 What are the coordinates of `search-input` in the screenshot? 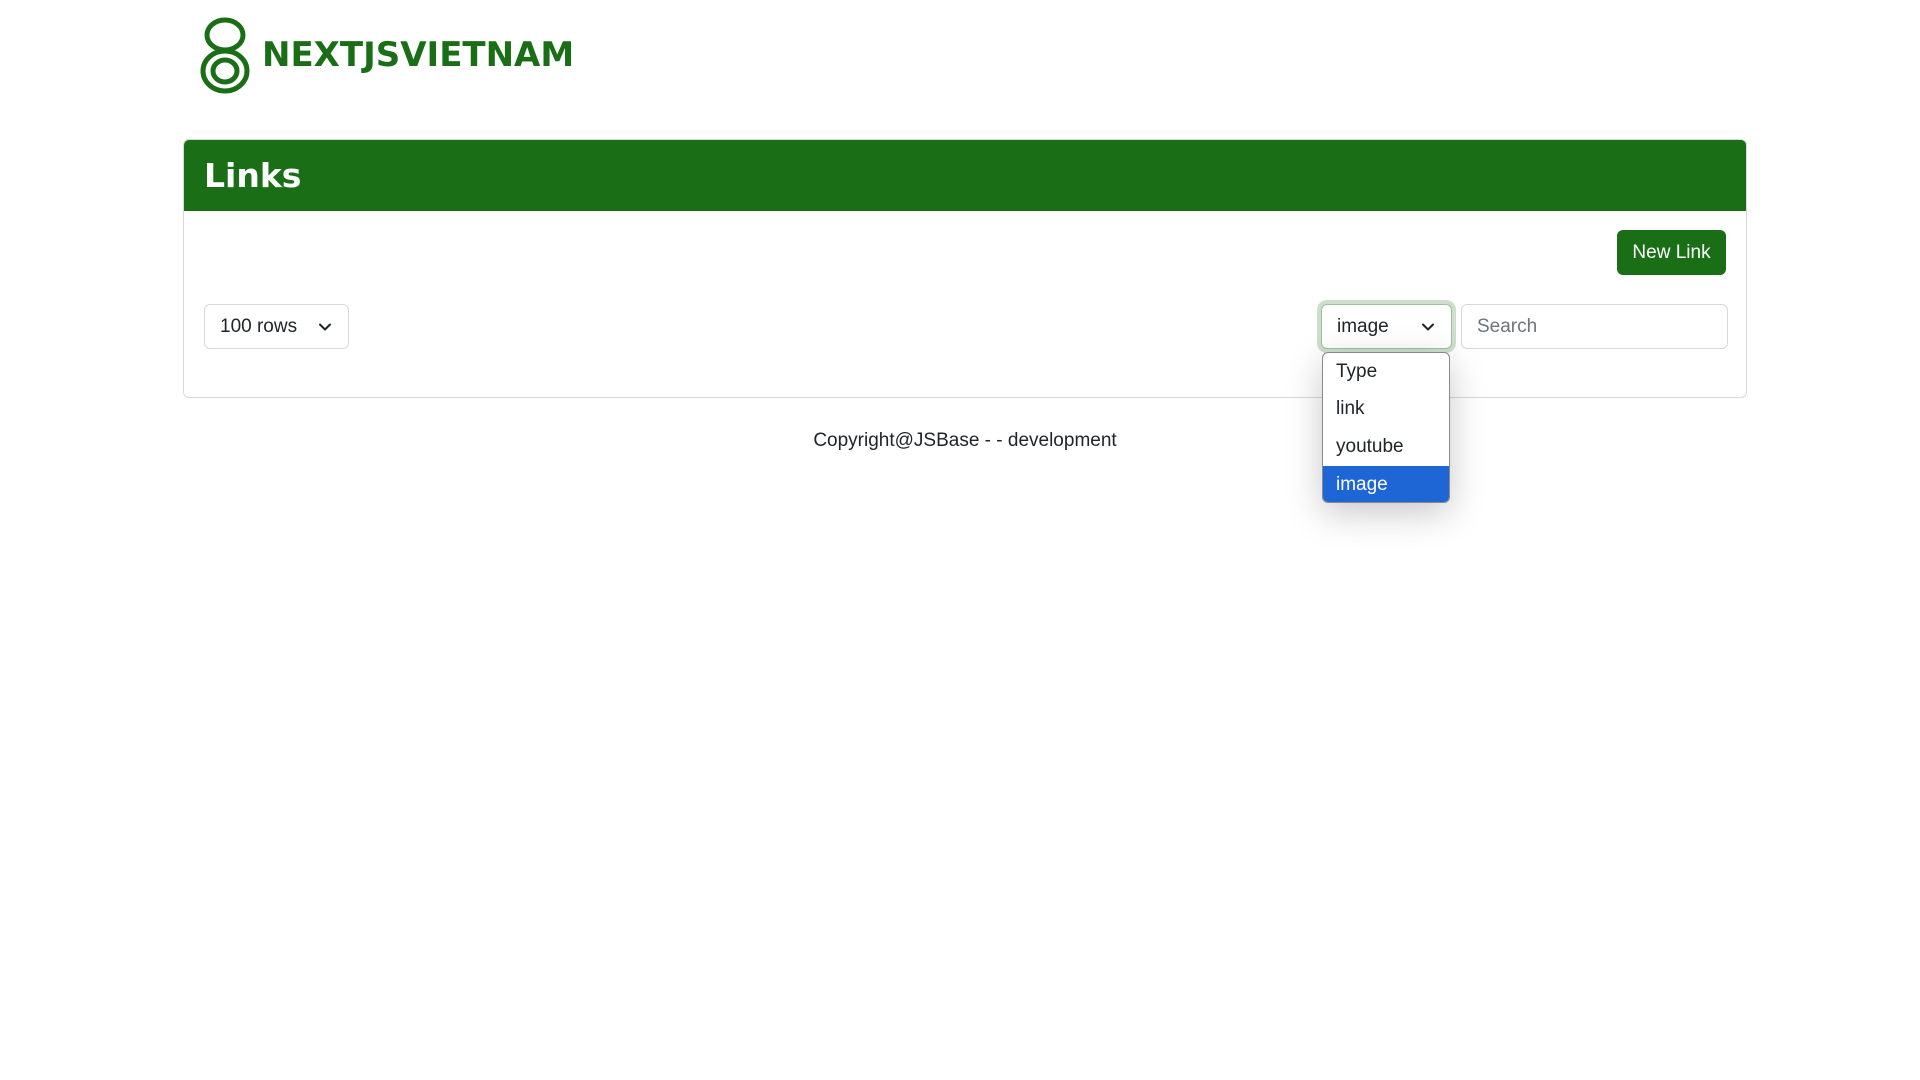 It's located at (1594, 326).